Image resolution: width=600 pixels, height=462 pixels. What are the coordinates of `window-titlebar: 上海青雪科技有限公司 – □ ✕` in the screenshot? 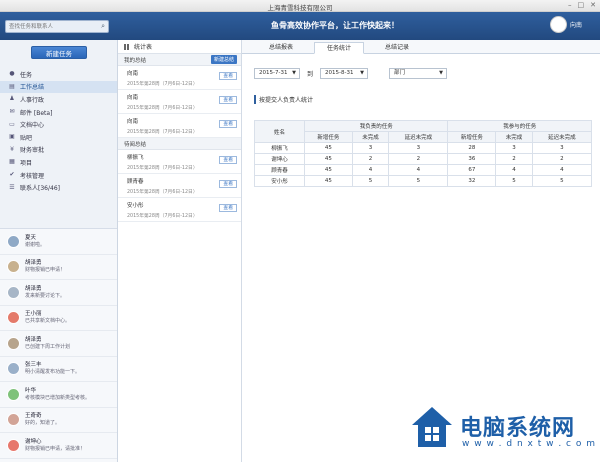 It's located at (300, 6).